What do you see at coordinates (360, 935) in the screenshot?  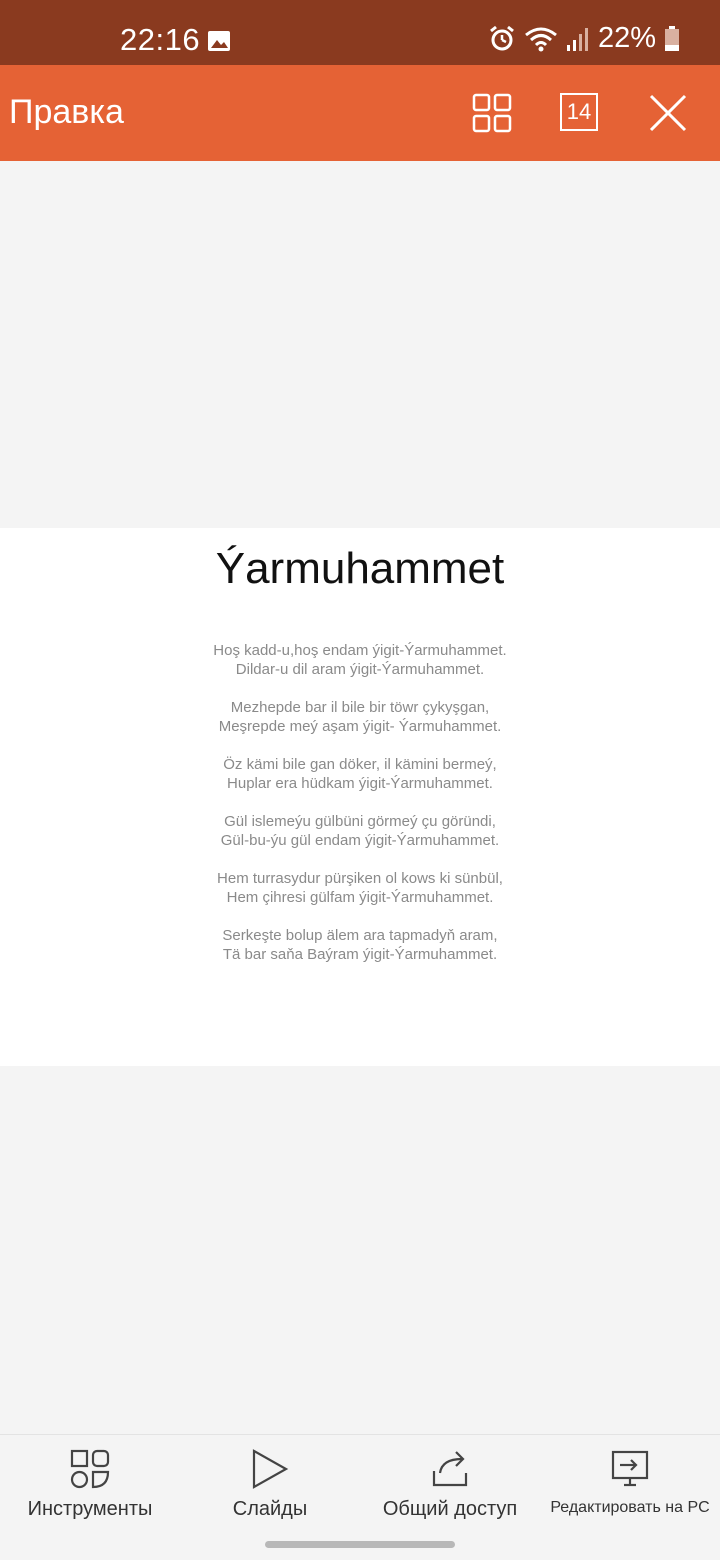 I see `poem-line: Serkeşte bolup älem ara tapmadyň aram,` at bounding box center [360, 935].